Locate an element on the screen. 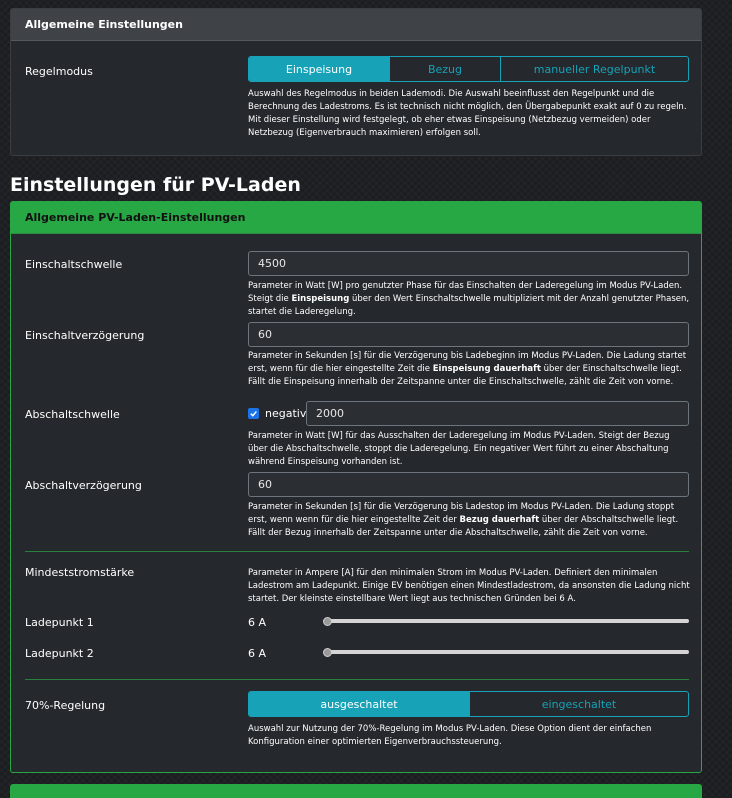  control-mode-button-group: Einspeisung Bezug manueller Regelpunkt is located at coordinates (468, 69).